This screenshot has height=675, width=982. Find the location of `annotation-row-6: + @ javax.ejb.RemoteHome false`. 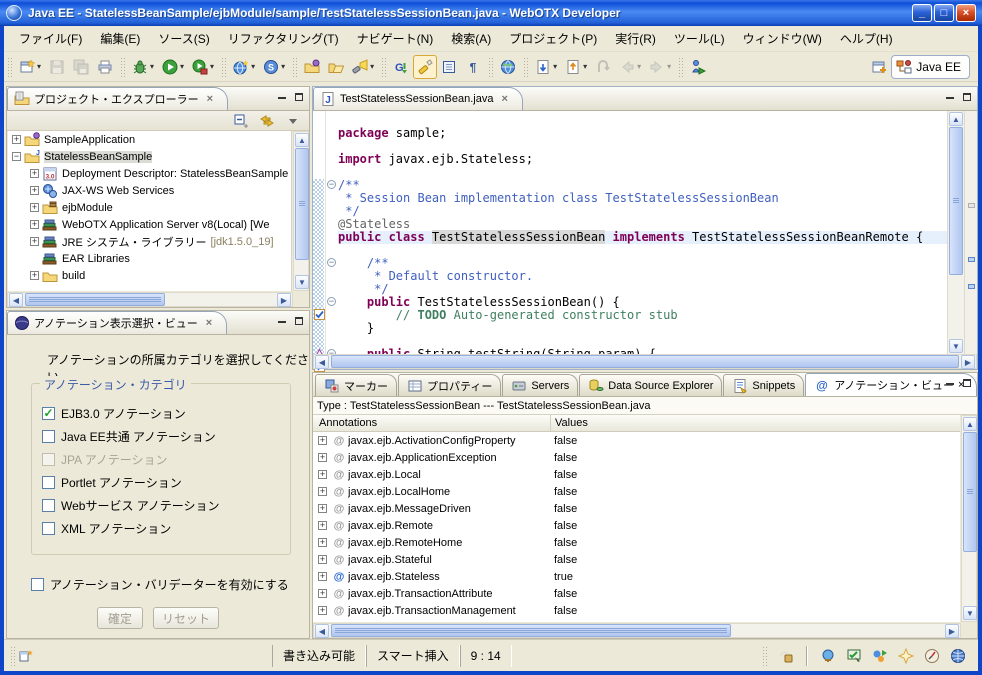

annotation-row-6: + @ javax.ejb.RemoteHome false is located at coordinates (636, 542).